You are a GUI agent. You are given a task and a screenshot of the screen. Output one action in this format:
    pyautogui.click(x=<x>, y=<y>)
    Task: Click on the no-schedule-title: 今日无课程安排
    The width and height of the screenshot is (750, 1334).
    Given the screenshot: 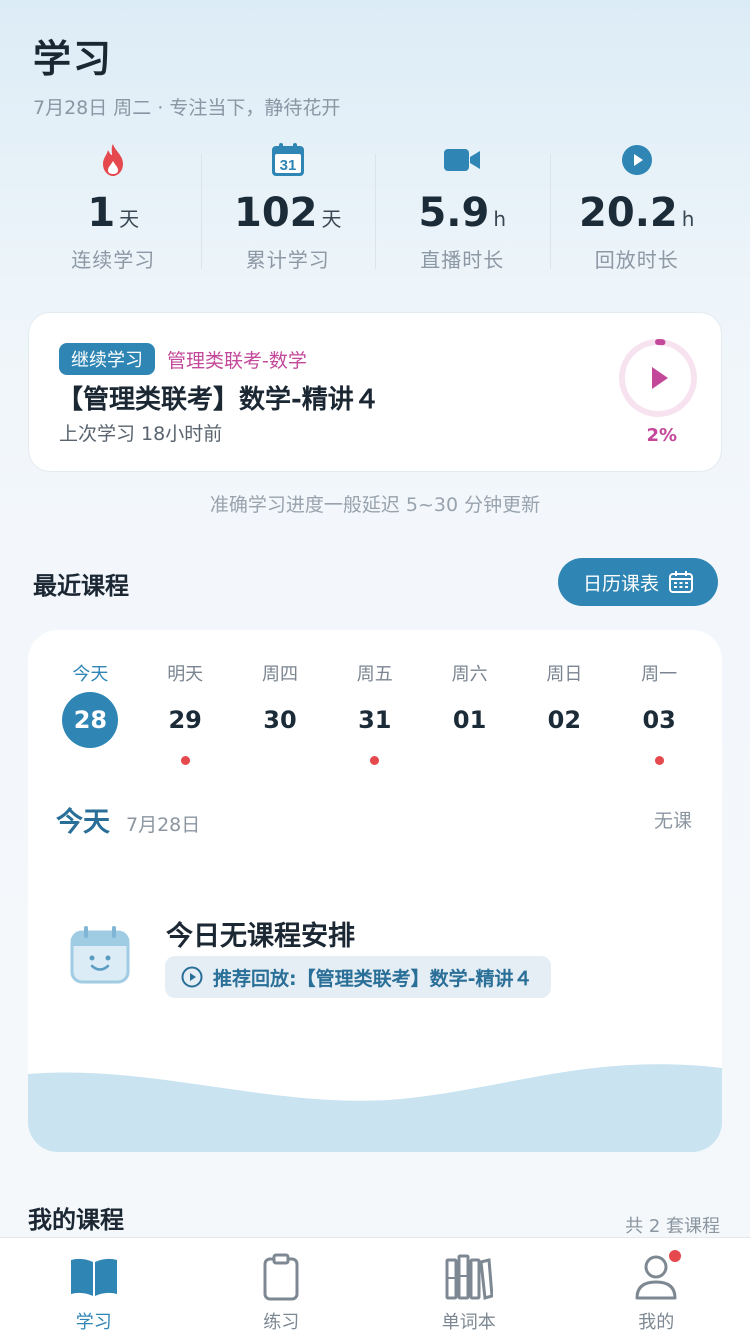 What is the action you would take?
    pyautogui.click(x=260, y=936)
    